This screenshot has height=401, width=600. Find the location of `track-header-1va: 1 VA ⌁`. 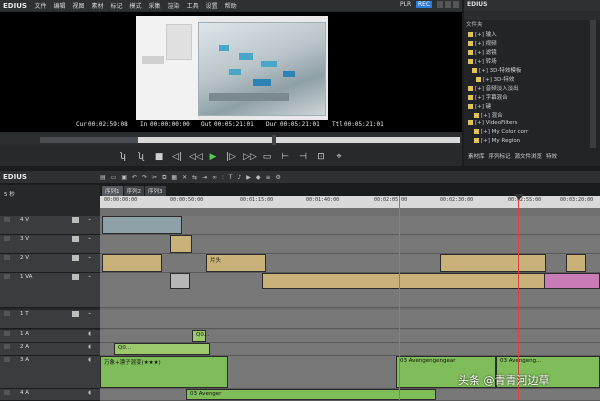

track-header-1va: 1 VA ⌁ is located at coordinates (50, 290).